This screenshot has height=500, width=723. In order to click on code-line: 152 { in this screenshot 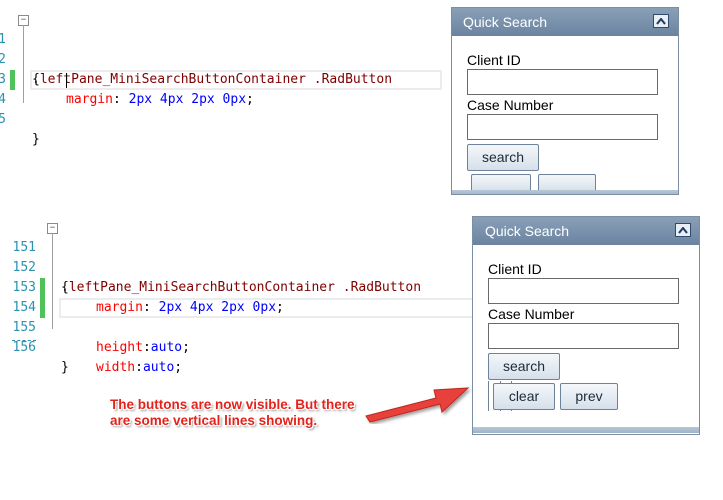, I will do `click(236, 266)`.